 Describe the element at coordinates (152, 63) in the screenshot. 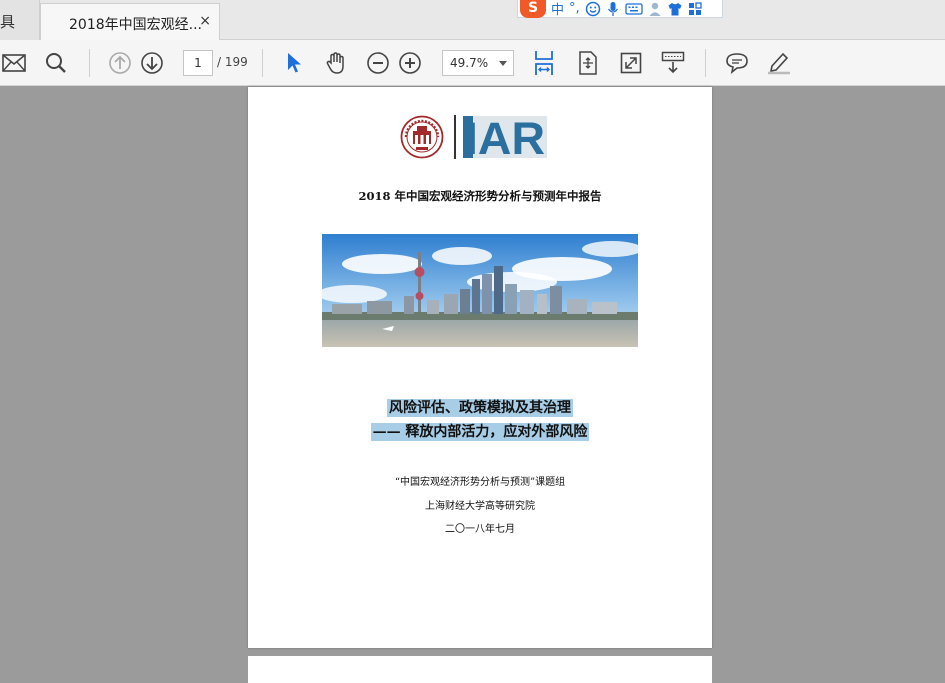

I see `next-page-icon` at that location.